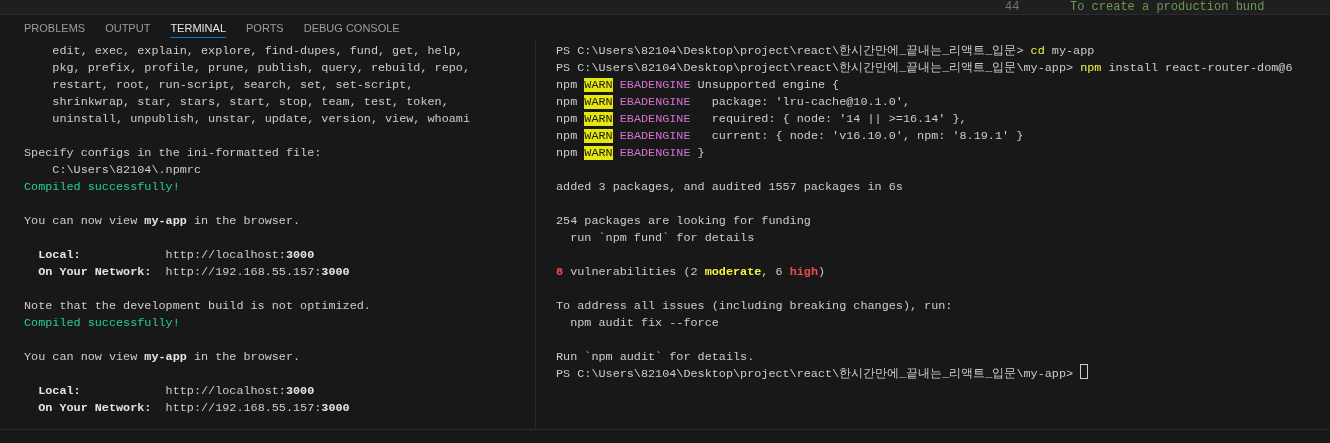 Image resolution: width=1330 pixels, height=443 pixels. Describe the element at coordinates (197, 306) in the screenshot. I see `terminal-line: Note that the development build is not optimized.` at that location.